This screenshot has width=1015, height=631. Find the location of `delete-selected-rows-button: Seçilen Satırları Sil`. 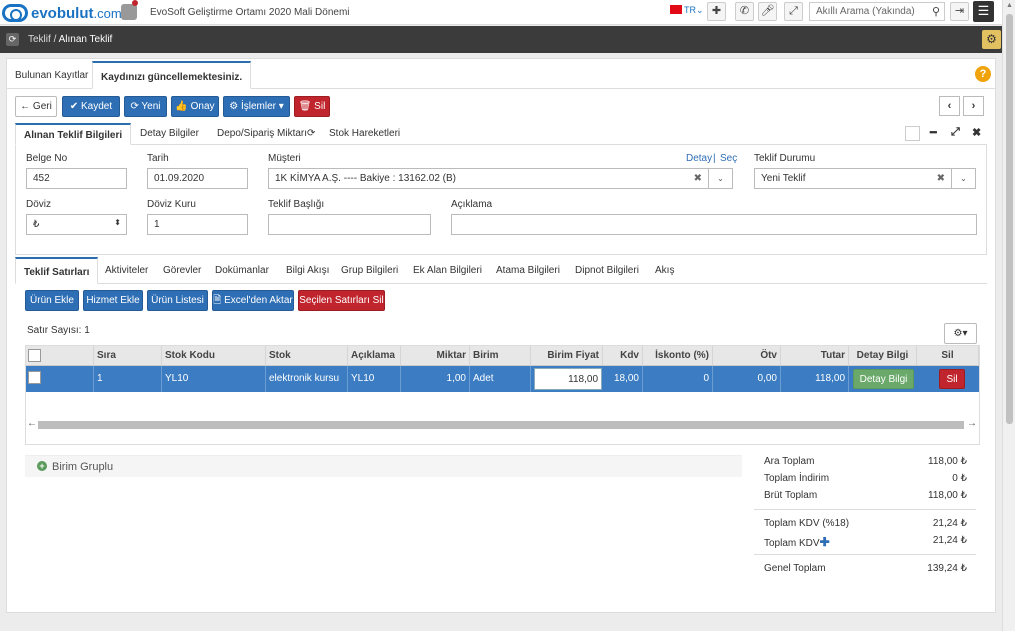

delete-selected-rows-button: Seçilen Satırları Sil is located at coordinates (341, 300).